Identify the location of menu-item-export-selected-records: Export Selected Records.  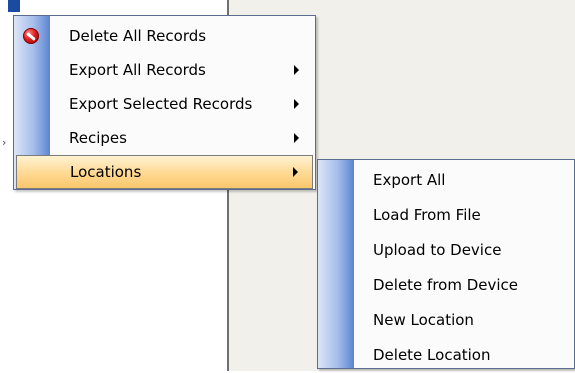
(164, 104).